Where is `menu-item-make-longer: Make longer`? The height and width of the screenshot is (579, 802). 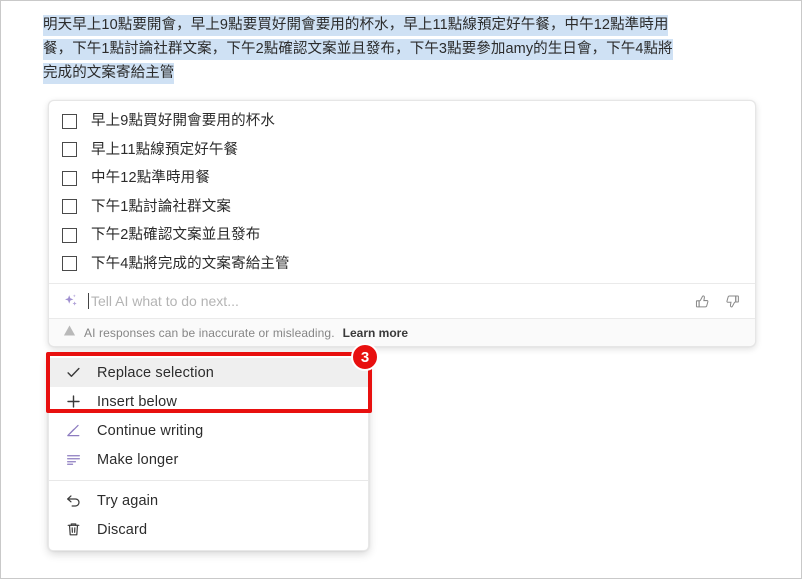 menu-item-make-longer: Make longer is located at coordinates (208, 459).